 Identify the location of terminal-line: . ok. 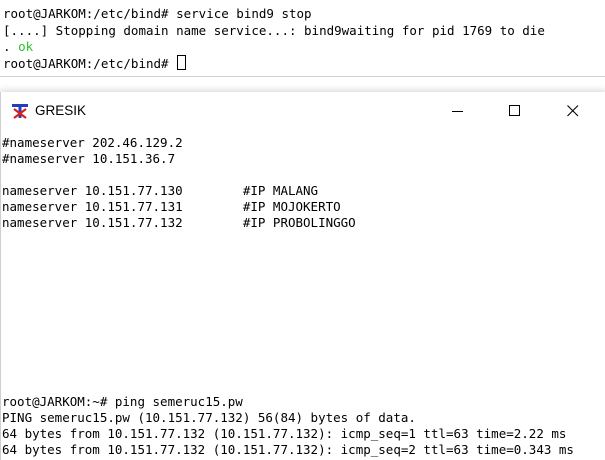
(18, 47).